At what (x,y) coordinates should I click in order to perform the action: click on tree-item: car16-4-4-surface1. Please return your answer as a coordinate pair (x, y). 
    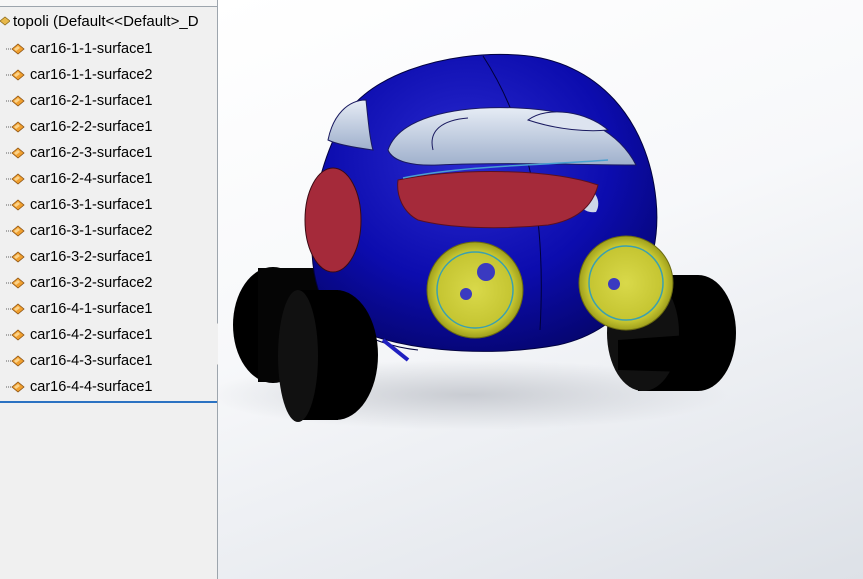
    Looking at the image, I should click on (108, 387).